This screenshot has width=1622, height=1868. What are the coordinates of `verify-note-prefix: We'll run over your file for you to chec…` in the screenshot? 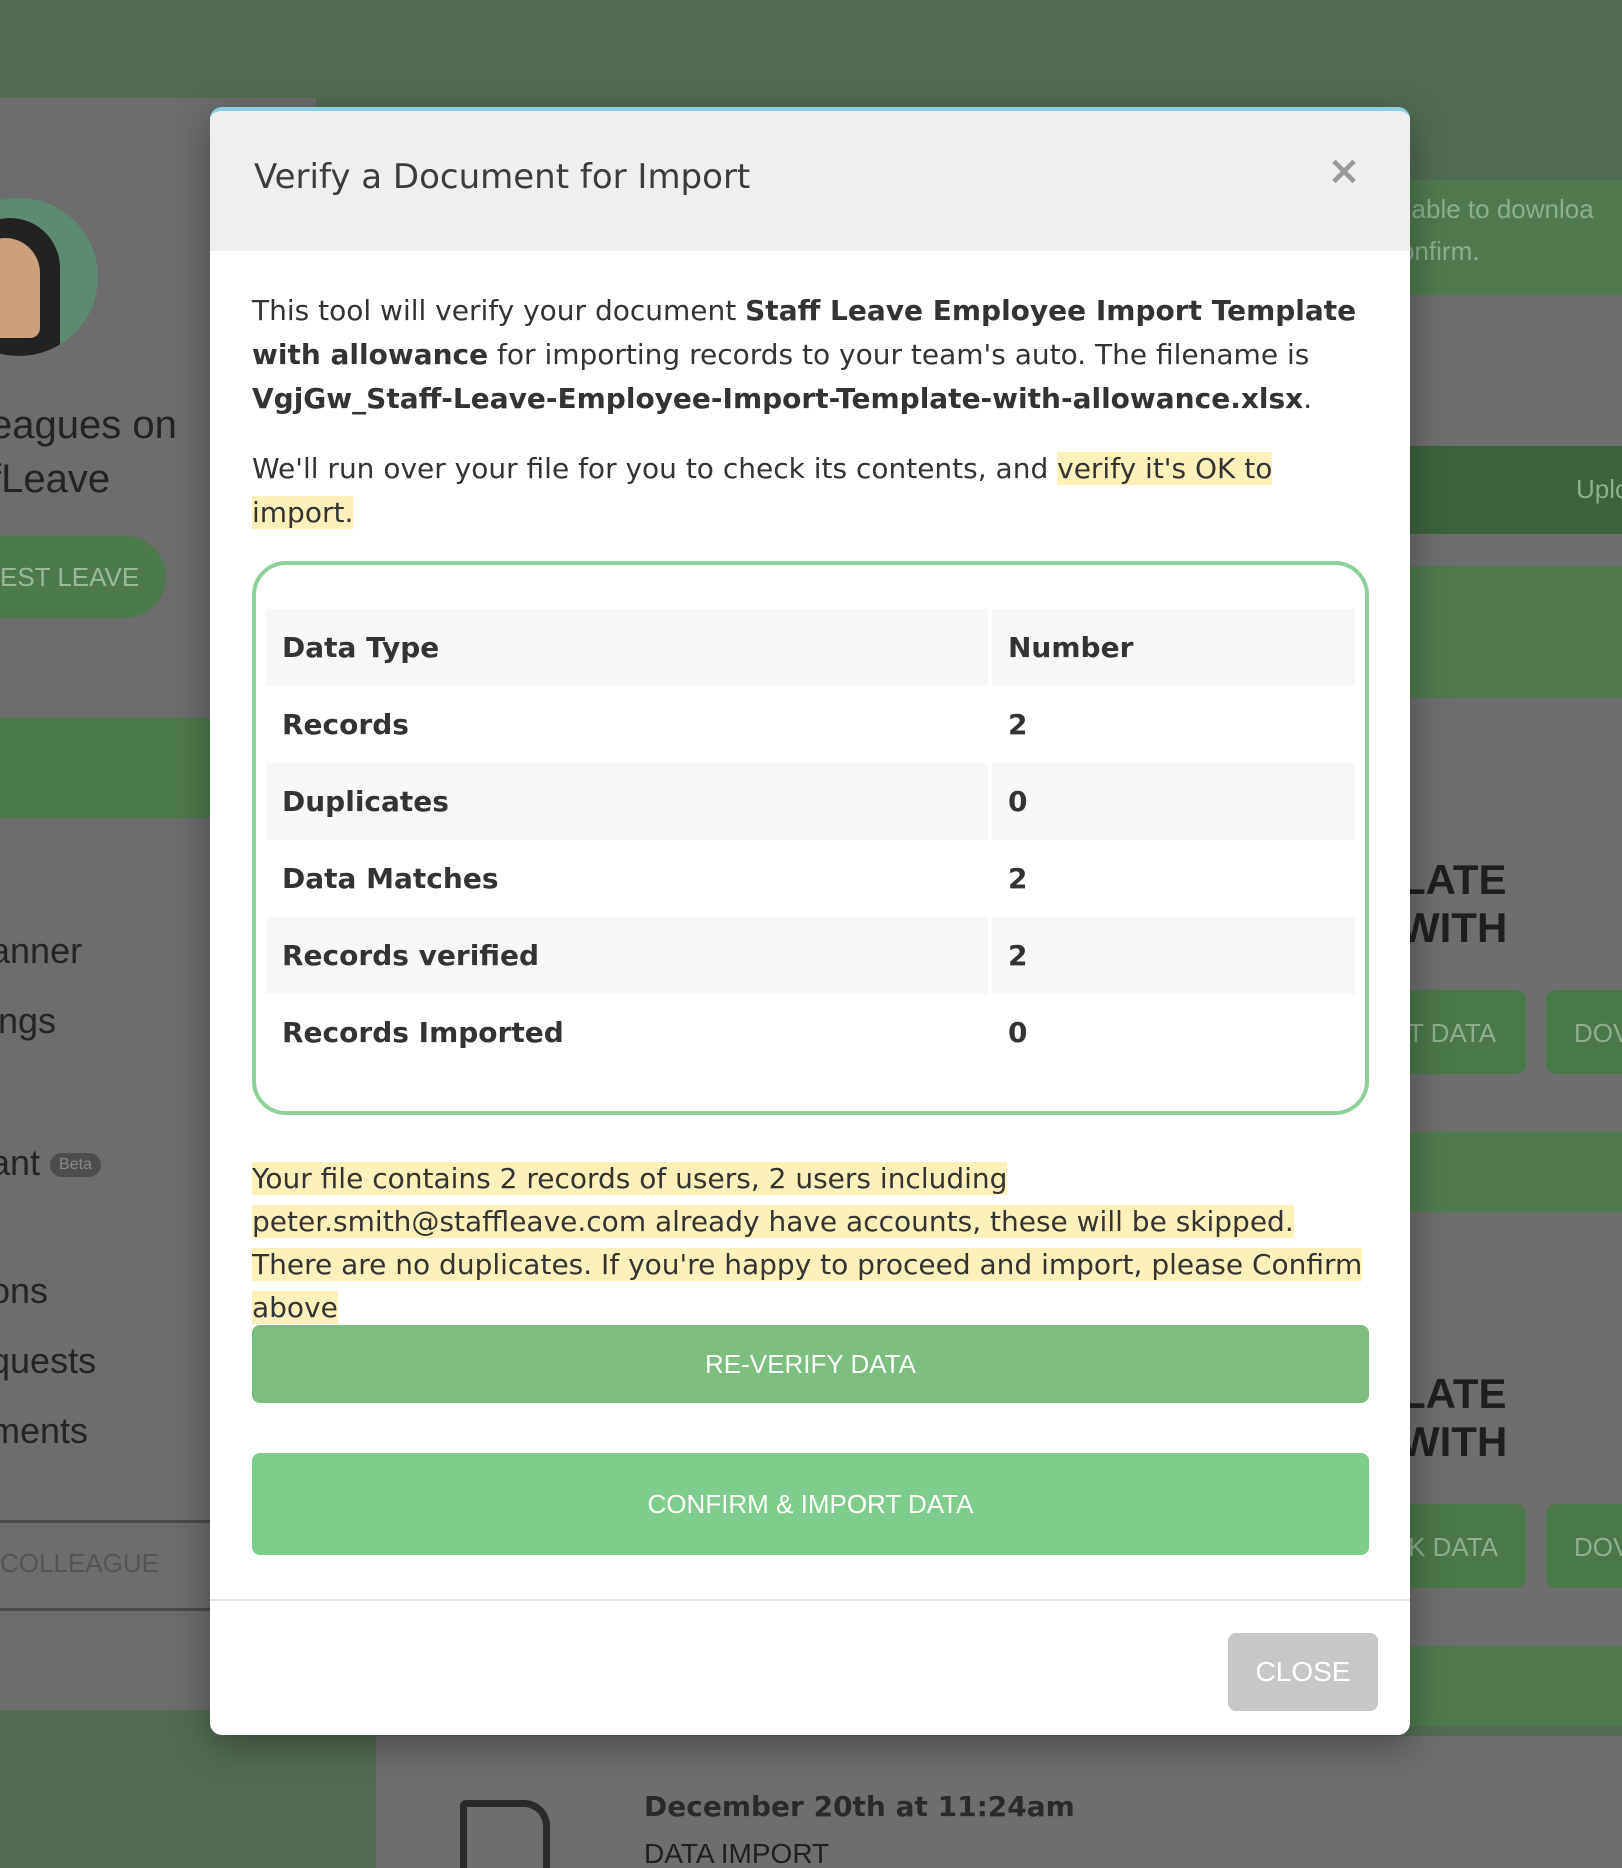 It's located at (655, 468).